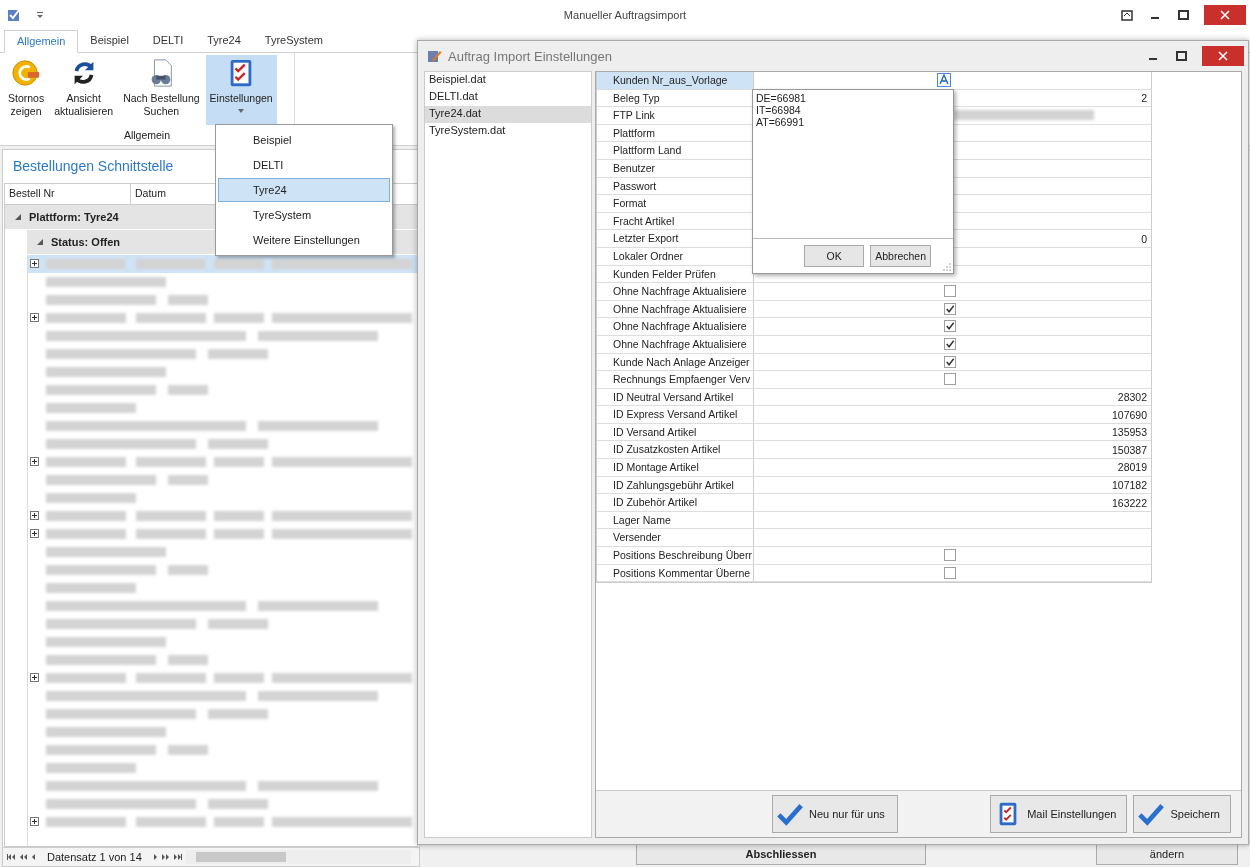  Describe the element at coordinates (86, 242) in the screenshot. I see `group-label: Status: Offen` at that location.